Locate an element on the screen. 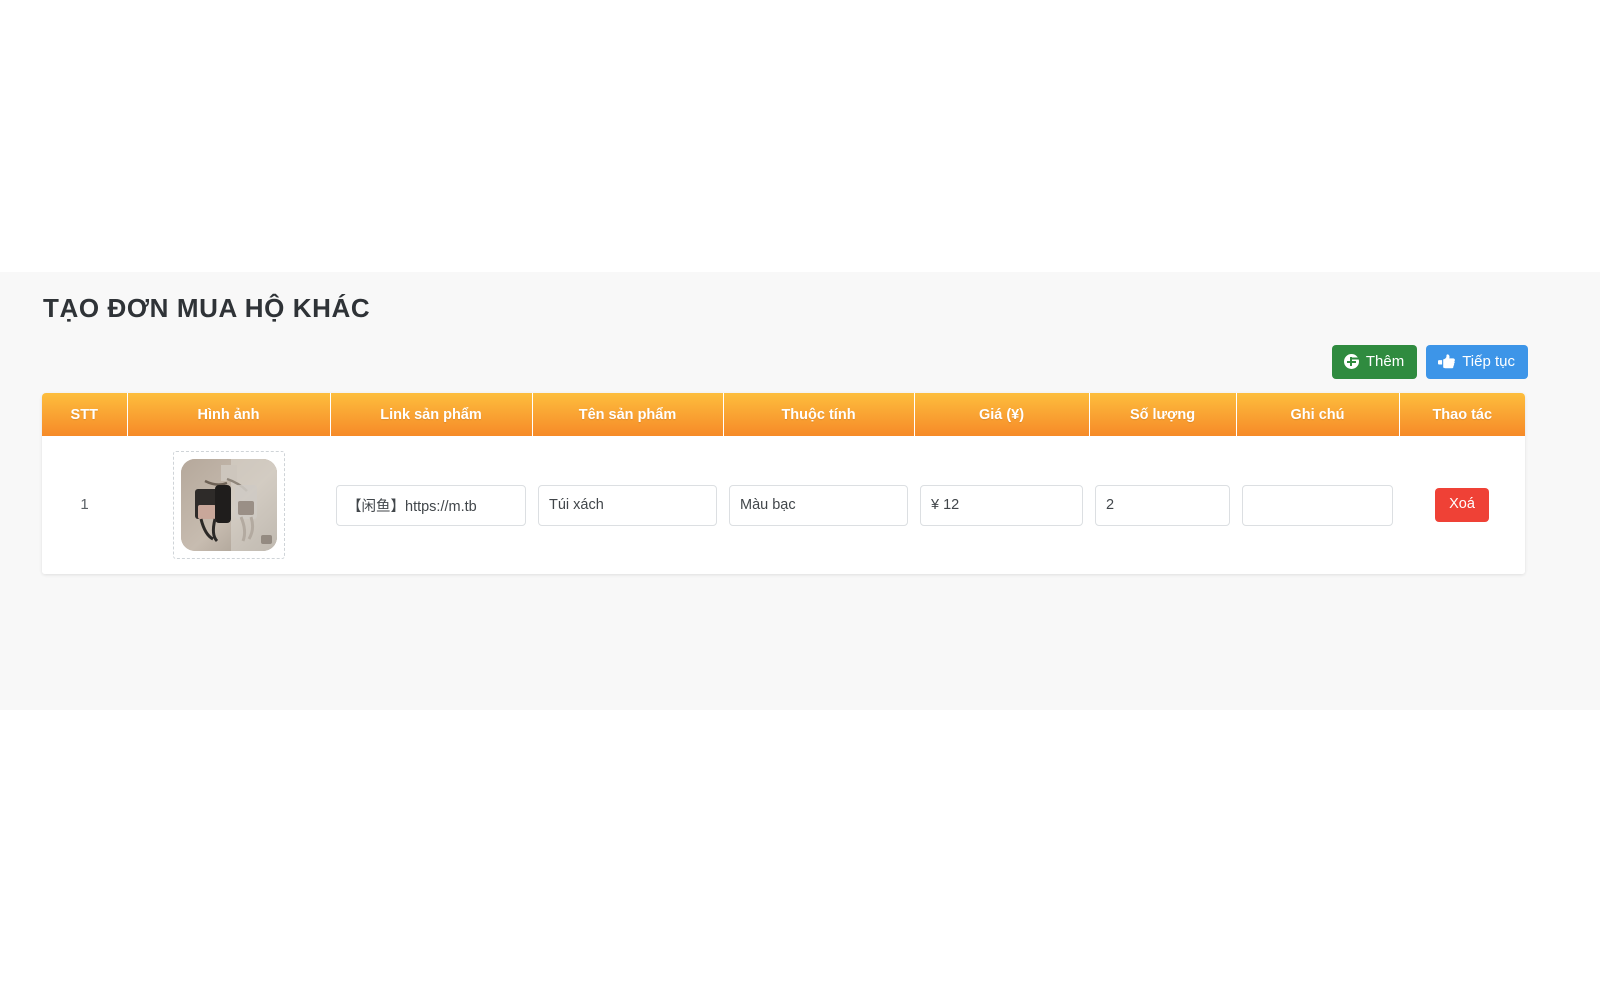 Image resolution: width=1600 pixels, height=1000 pixels. toolbar: Thêm Tiếp tục is located at coordinates (1429, 362).